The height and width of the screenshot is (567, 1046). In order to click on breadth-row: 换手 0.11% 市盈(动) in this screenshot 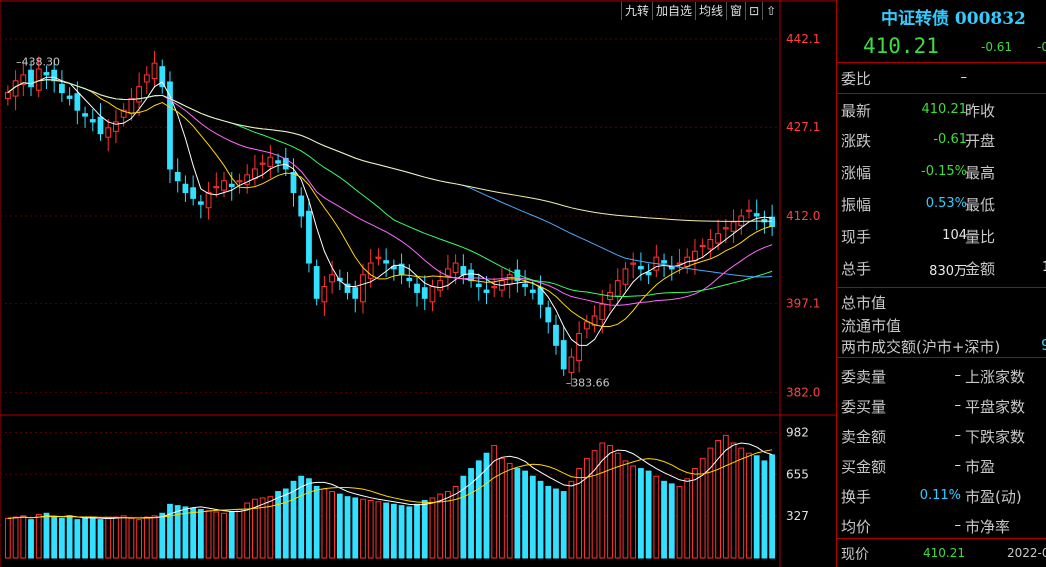, I will do `click(941, 496)`.